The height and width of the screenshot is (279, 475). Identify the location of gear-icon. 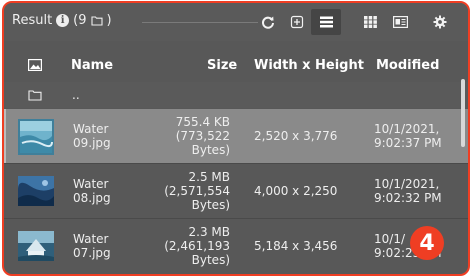
(440, 22).